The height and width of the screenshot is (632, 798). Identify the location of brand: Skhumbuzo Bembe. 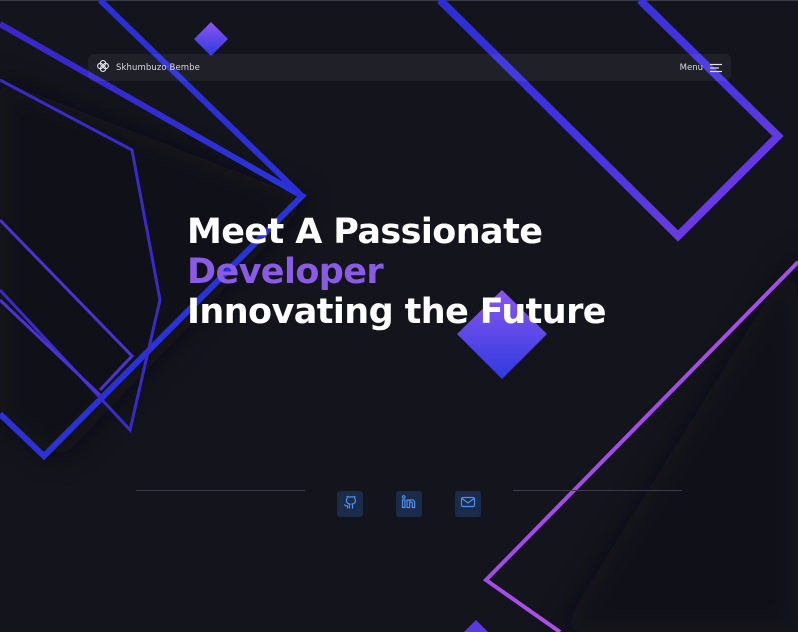
(148, 67).